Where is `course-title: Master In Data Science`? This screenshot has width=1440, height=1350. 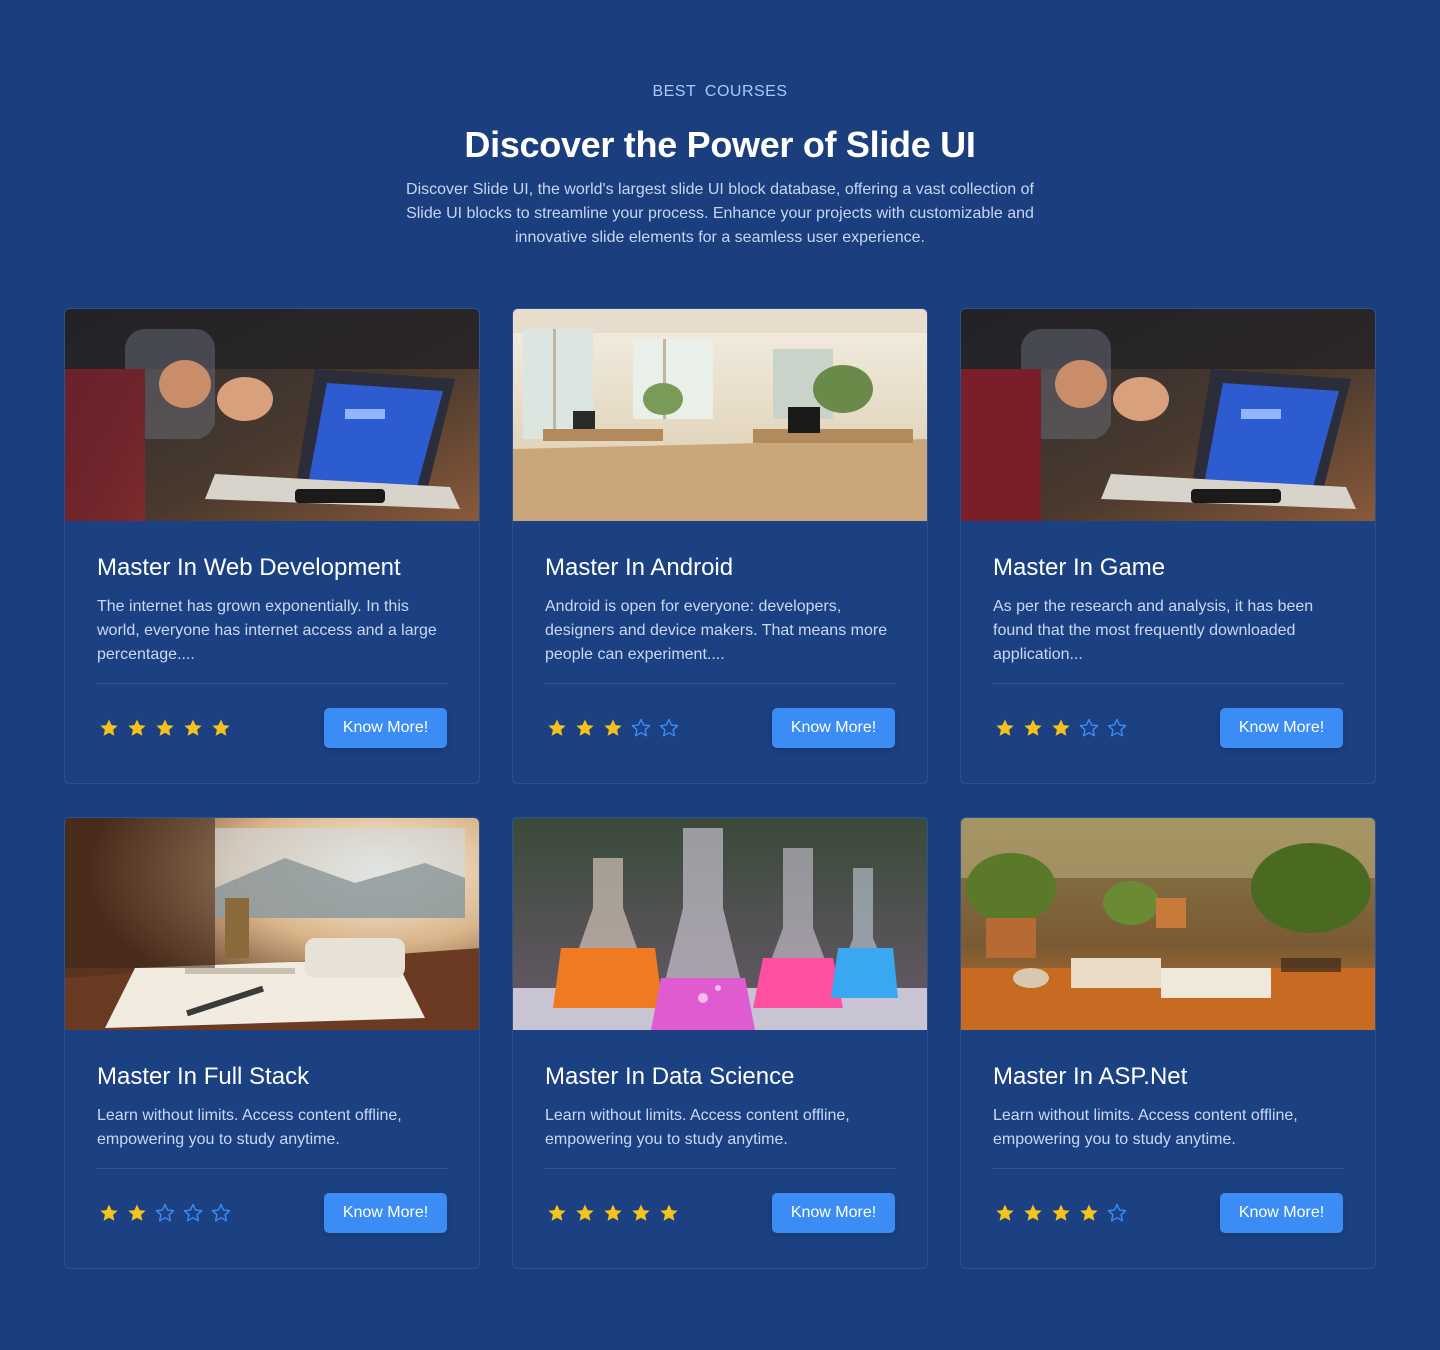
course-title: Master In Data Science is located at coordinates (670, 1076).